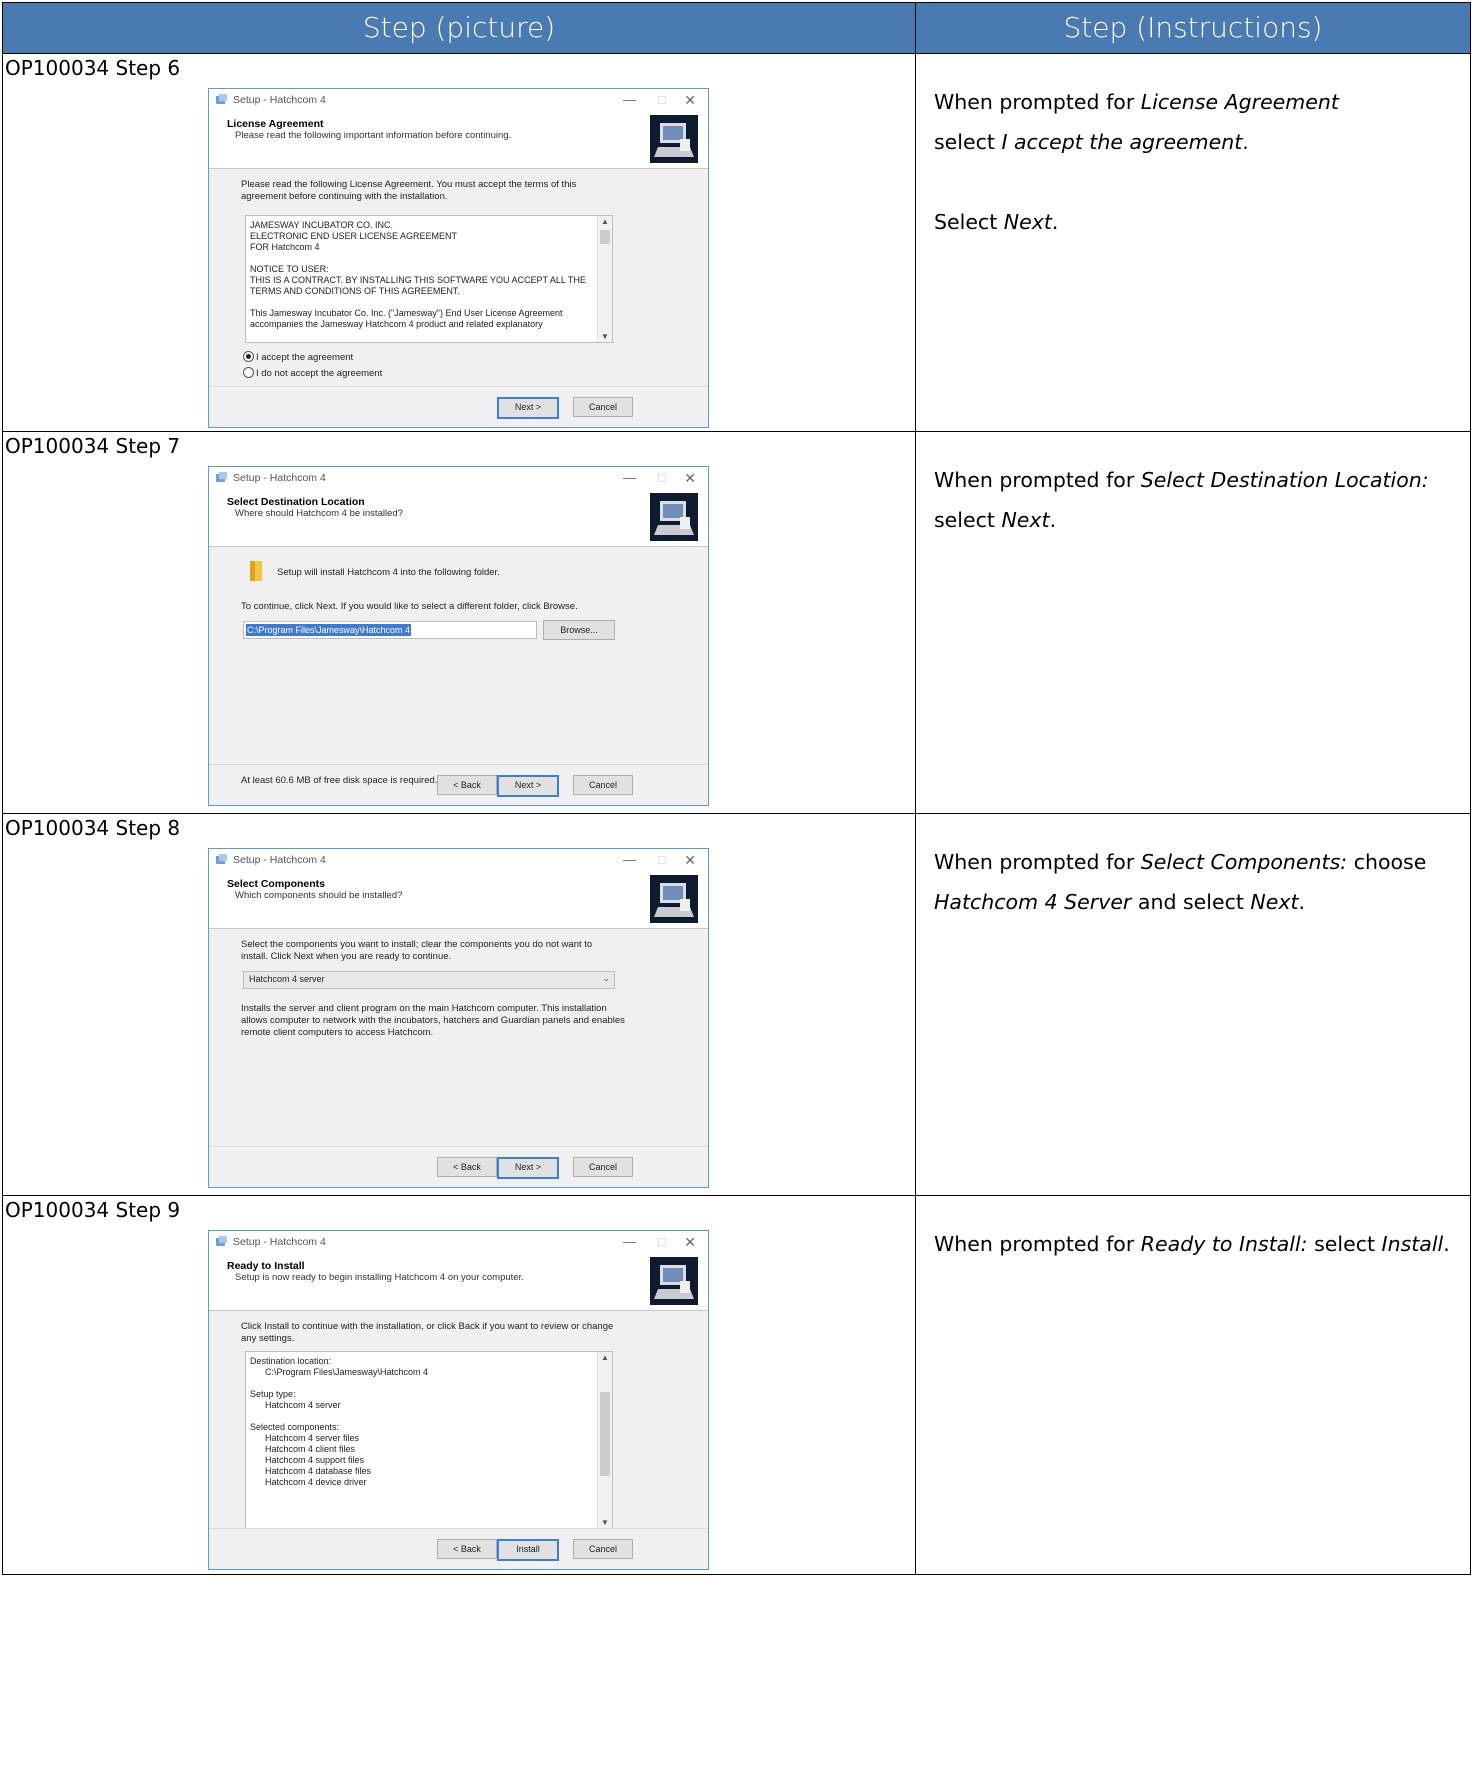  What do you see at coordinates (93, 828) in the screenshot?
I see `step-label: OP100034 Step 8` at bounding box center [93, 828].